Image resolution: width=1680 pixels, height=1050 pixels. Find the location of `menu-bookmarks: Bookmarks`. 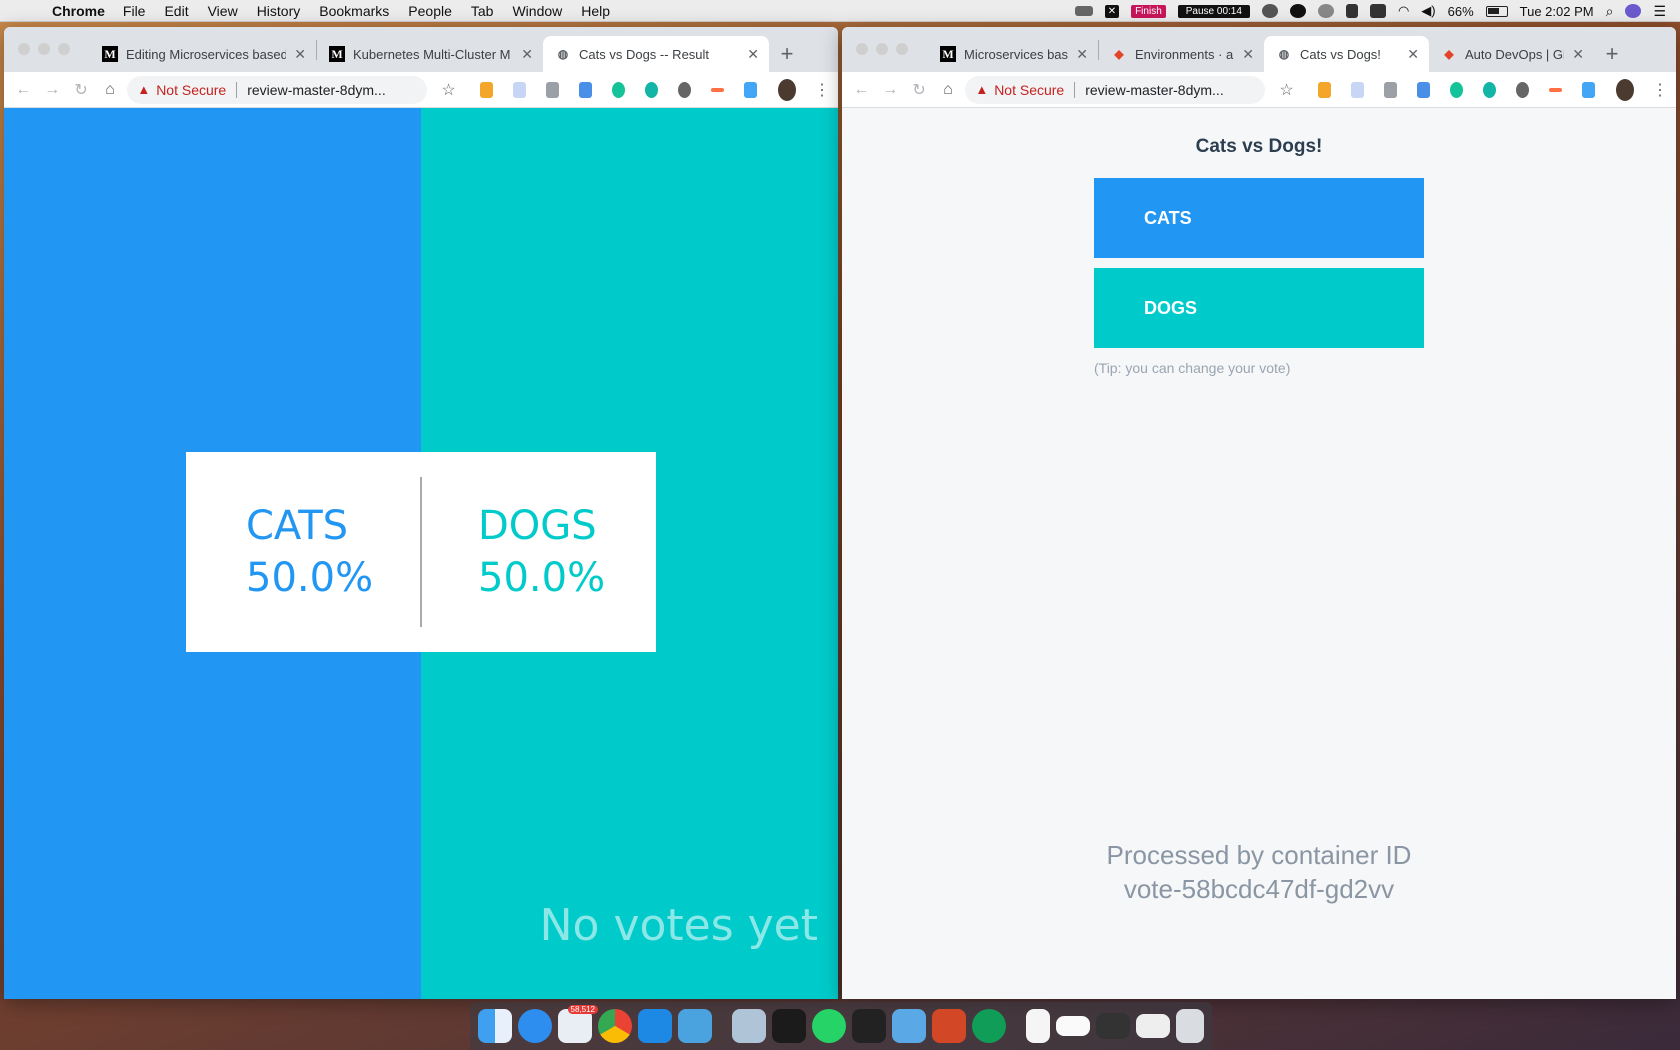

menu-bookmarks: Bookmarks is located at coordinates (354, 11).